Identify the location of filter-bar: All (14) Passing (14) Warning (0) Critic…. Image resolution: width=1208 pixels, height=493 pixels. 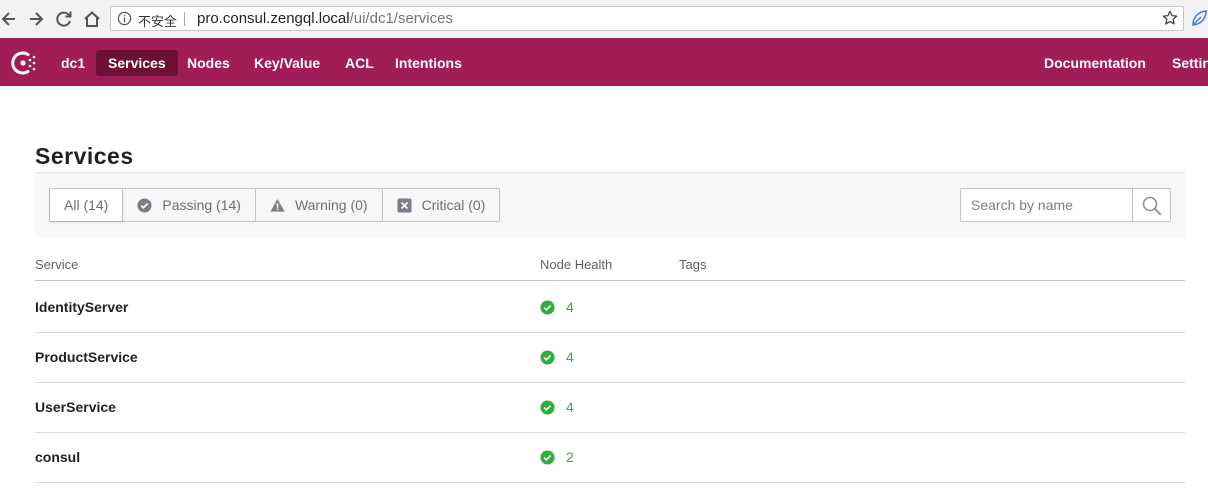
(610, 204).